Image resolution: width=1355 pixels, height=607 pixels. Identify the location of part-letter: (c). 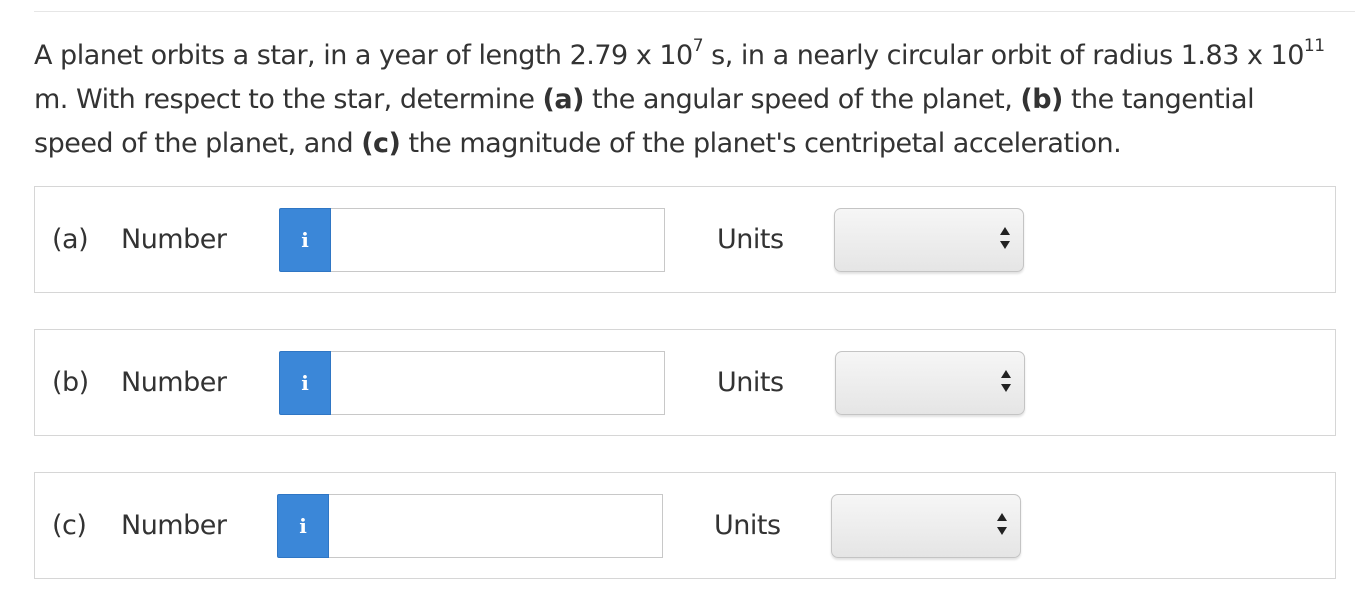
(69, 525).